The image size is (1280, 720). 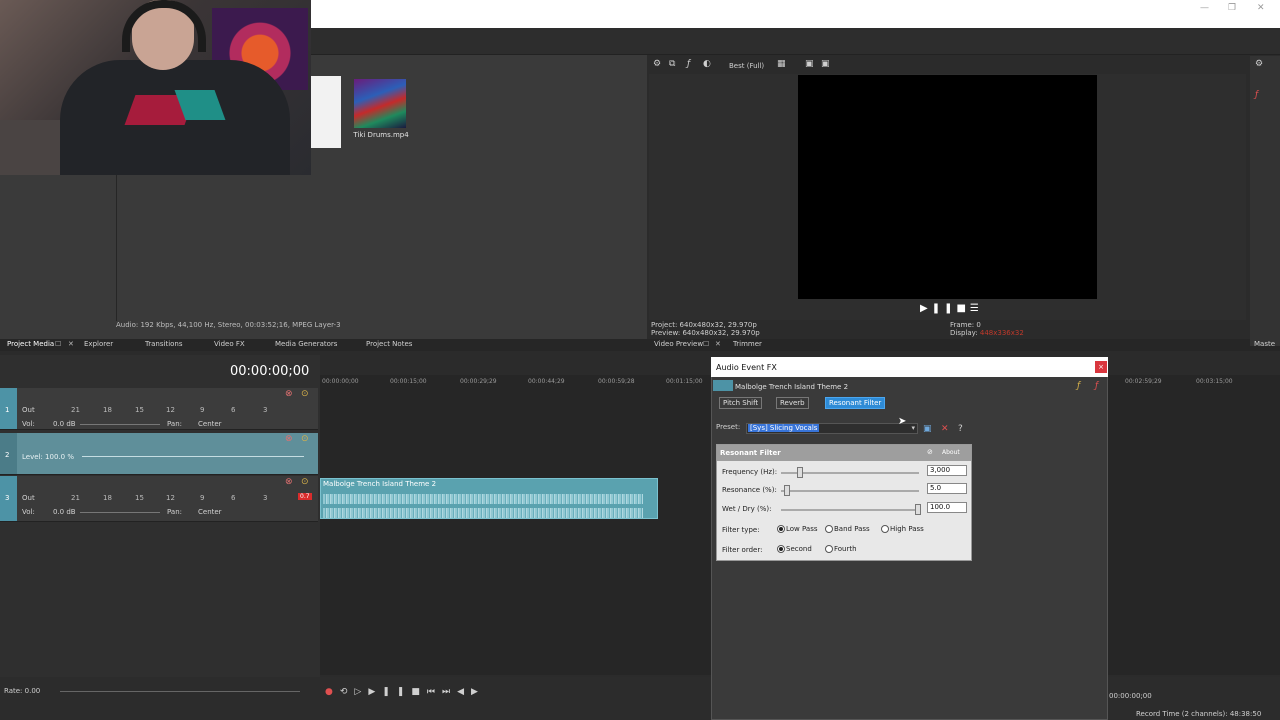 I want to click on plugin-header: Resonant Filter ⊘ About, so click(x=844, y=453).